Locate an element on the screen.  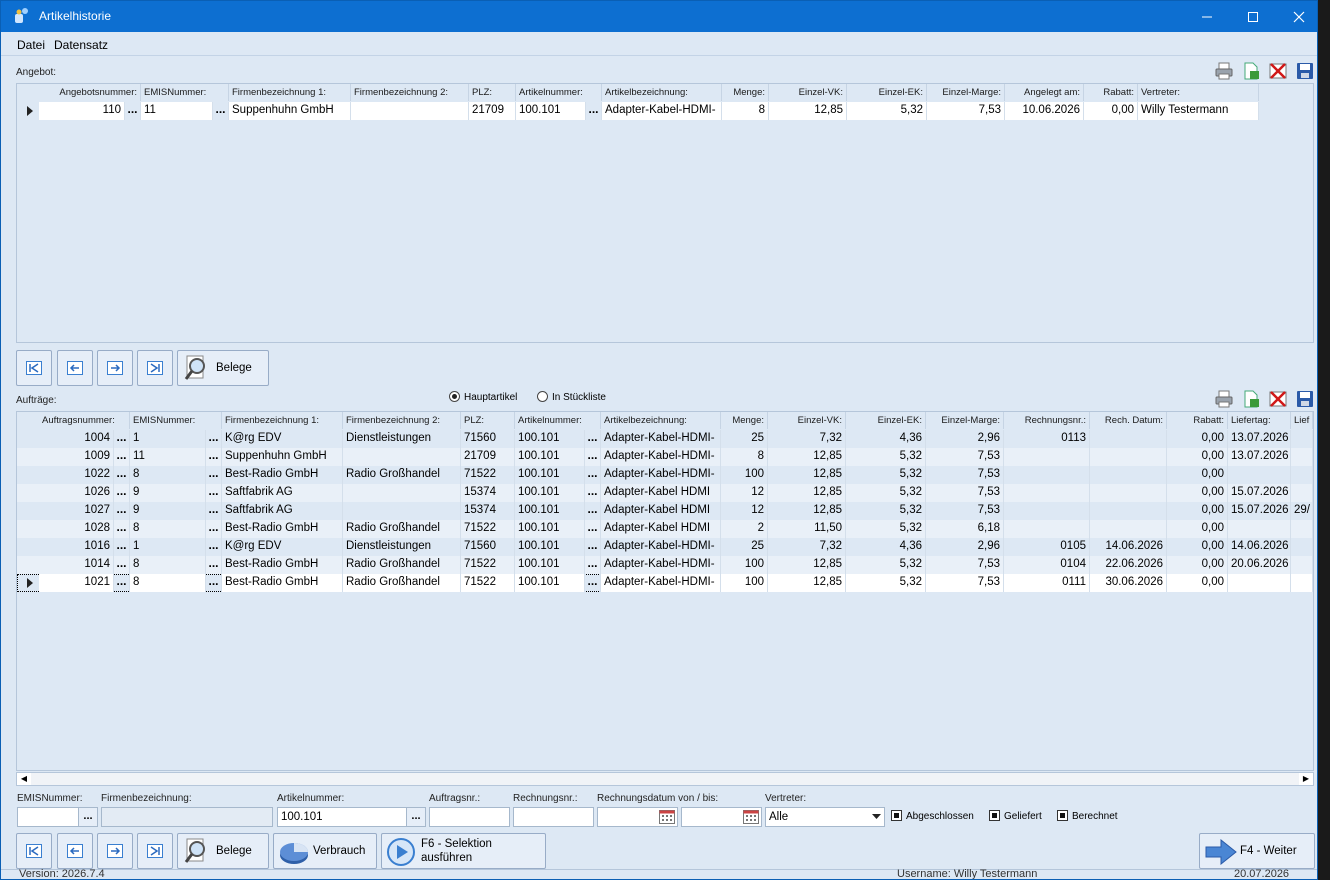
column-header: Einzel-EK: is located at coordinates (886, 420).